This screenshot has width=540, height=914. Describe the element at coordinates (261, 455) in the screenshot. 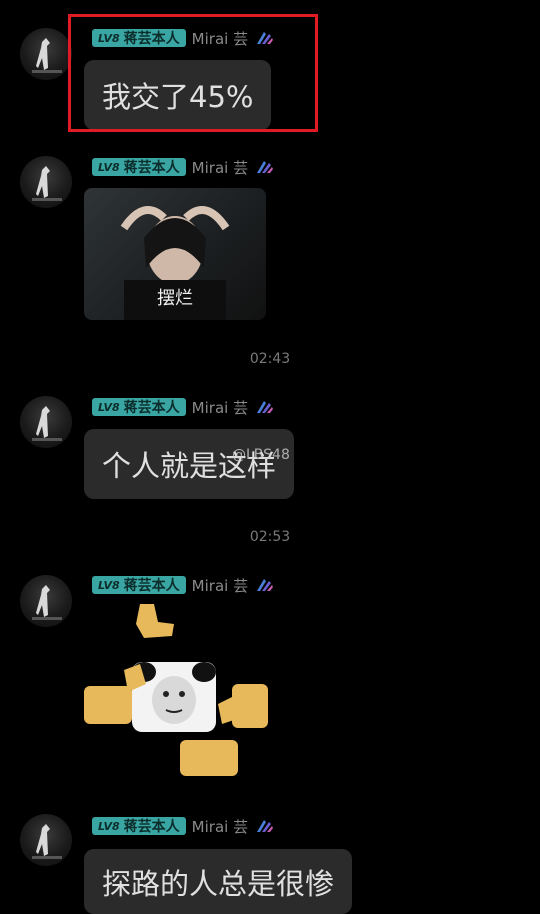

I see `watermark: @LBS48` at that location.